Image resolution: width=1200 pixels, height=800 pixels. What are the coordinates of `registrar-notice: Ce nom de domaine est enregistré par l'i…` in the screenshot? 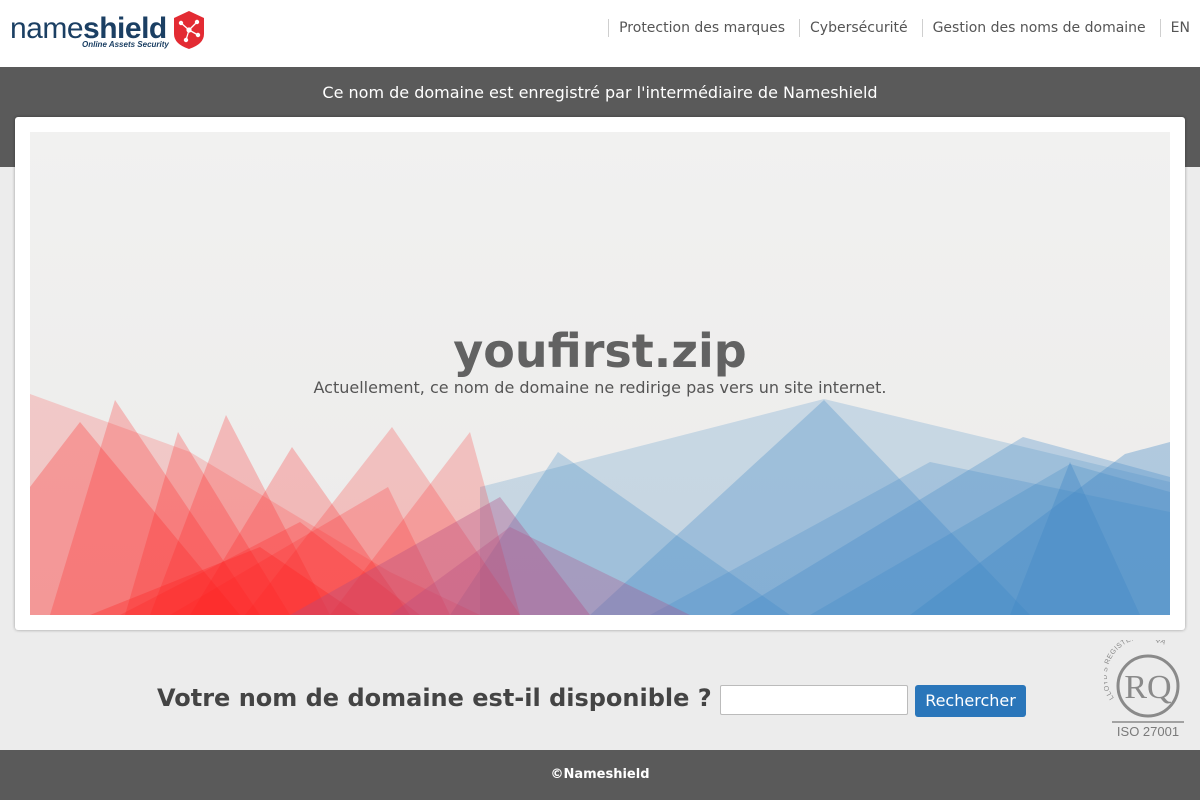 It's located at (600, 92).